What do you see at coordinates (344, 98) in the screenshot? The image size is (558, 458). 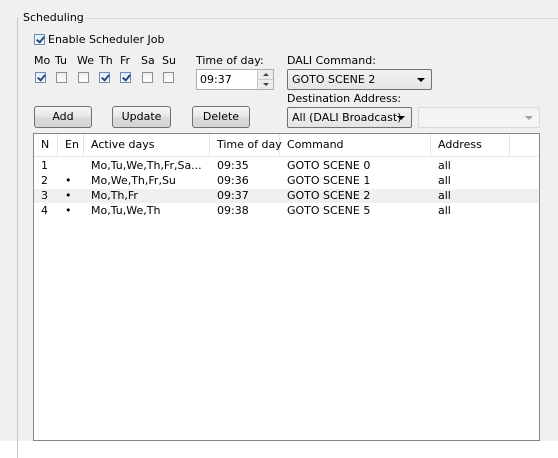 I see `destination-address-label: Destination Address:` at bounding box center [344, 98].